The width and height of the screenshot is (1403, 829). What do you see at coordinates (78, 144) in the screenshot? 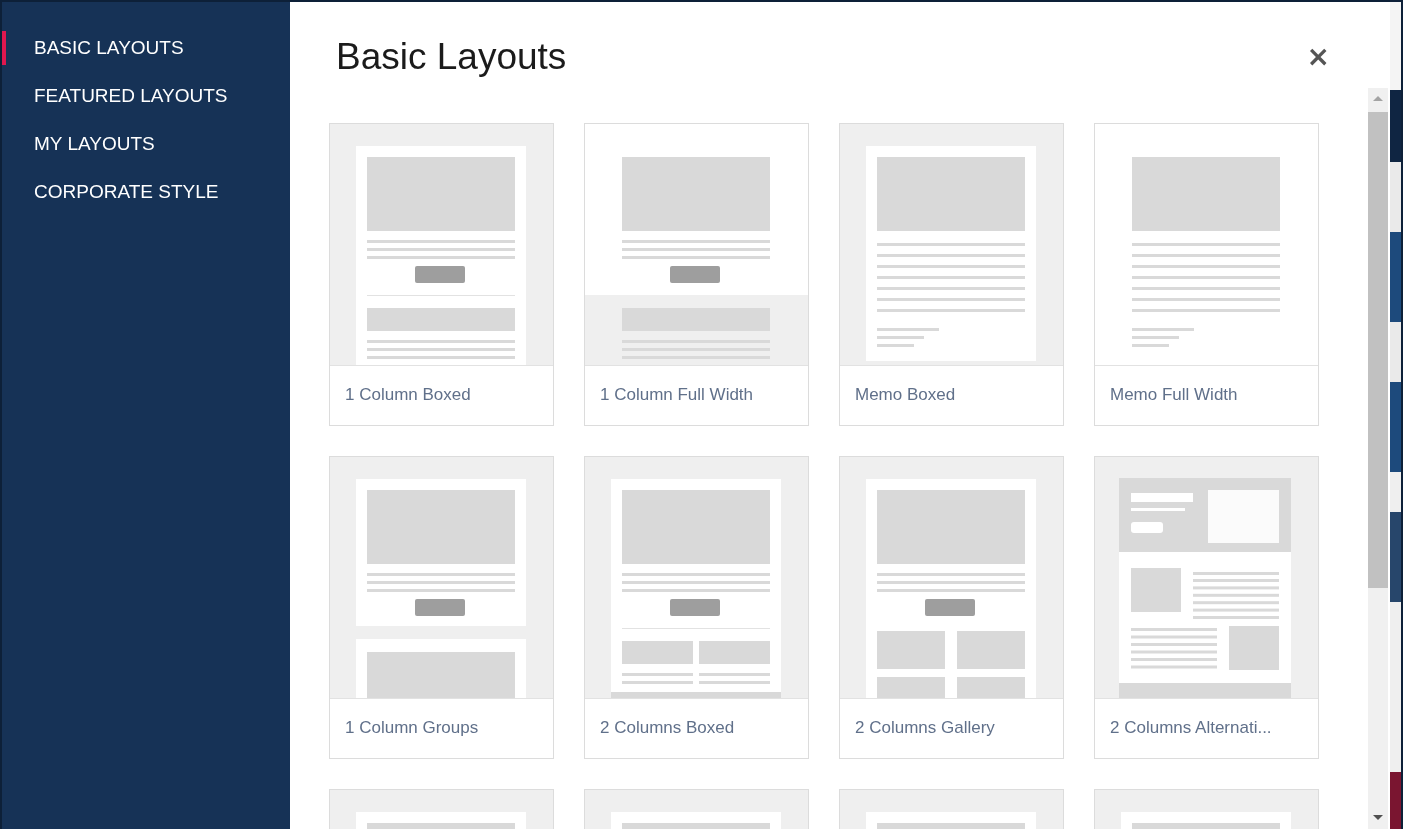
I see `sidebar-item: MY LAYOUTS` at bounding box center [78, 144].